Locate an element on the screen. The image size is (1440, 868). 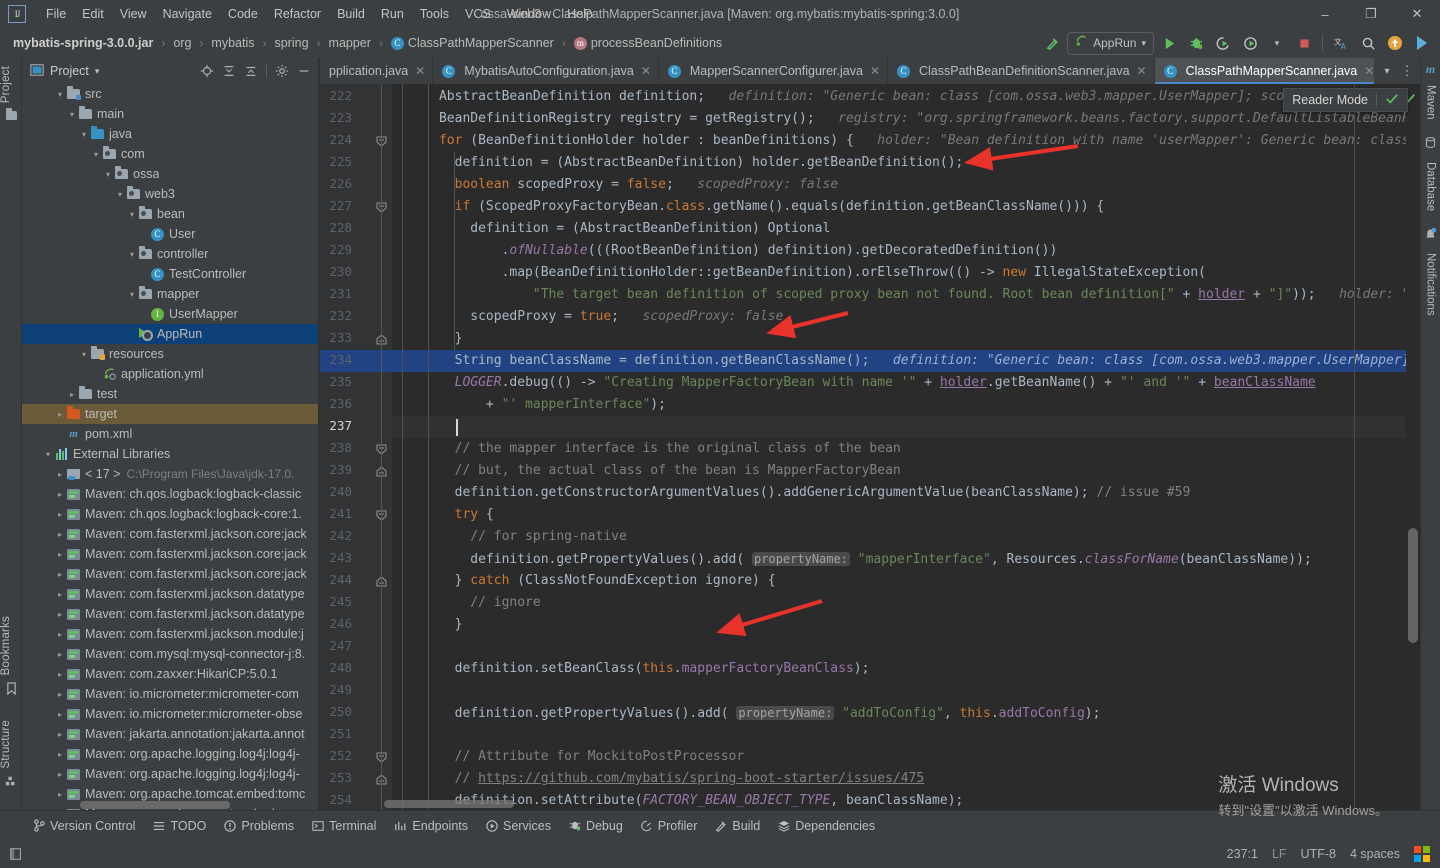
settings-gear-icon is located at coordinates (282, 71).